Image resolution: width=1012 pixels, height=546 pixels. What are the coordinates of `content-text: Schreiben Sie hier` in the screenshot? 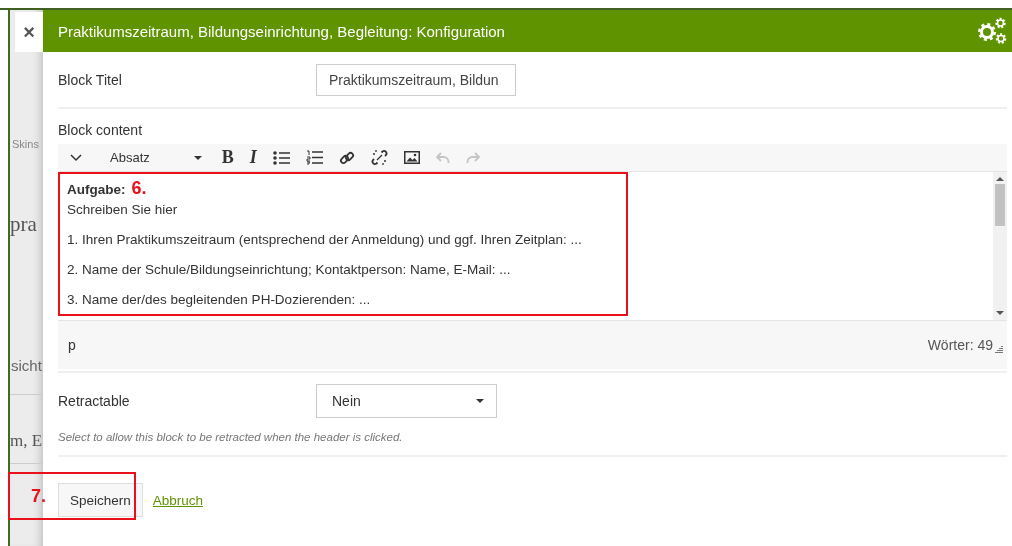 It's located at (123, 210).